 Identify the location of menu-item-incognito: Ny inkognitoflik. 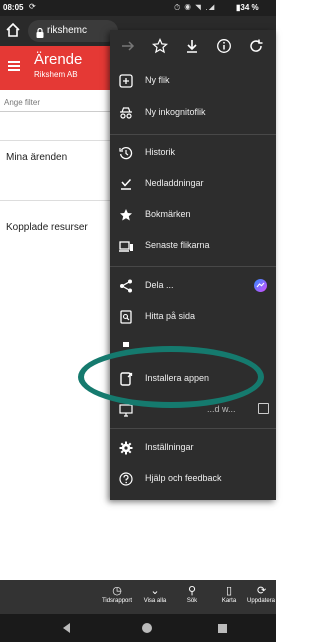
(193, 113).